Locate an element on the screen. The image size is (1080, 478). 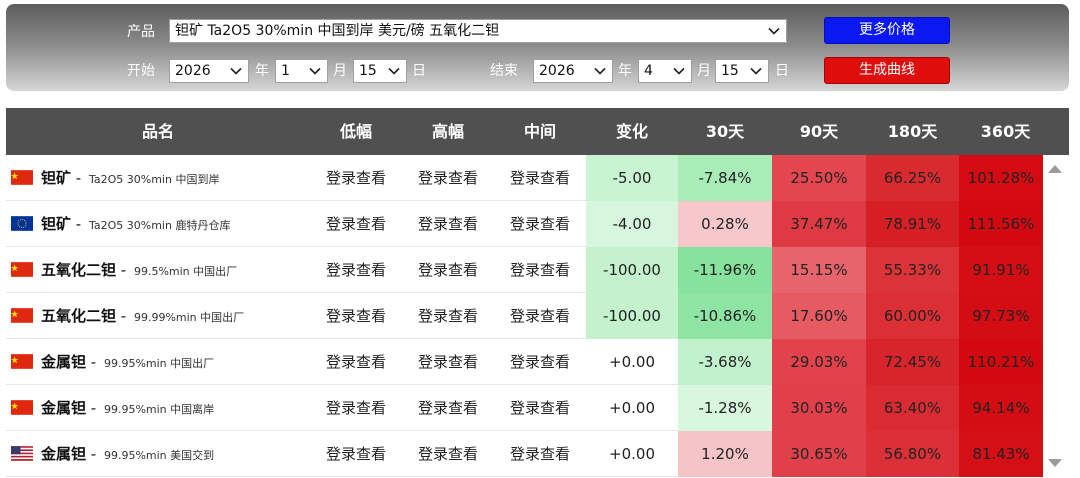
d180-value: 56.80% is located at coordinates (912, 454).